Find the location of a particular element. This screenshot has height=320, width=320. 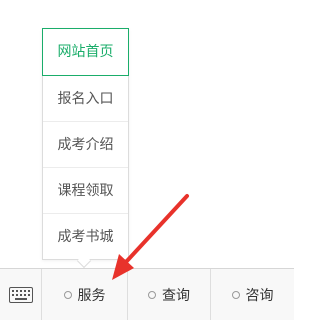

menu-label-consult: 咨询 is located at coordinates (259, 295).